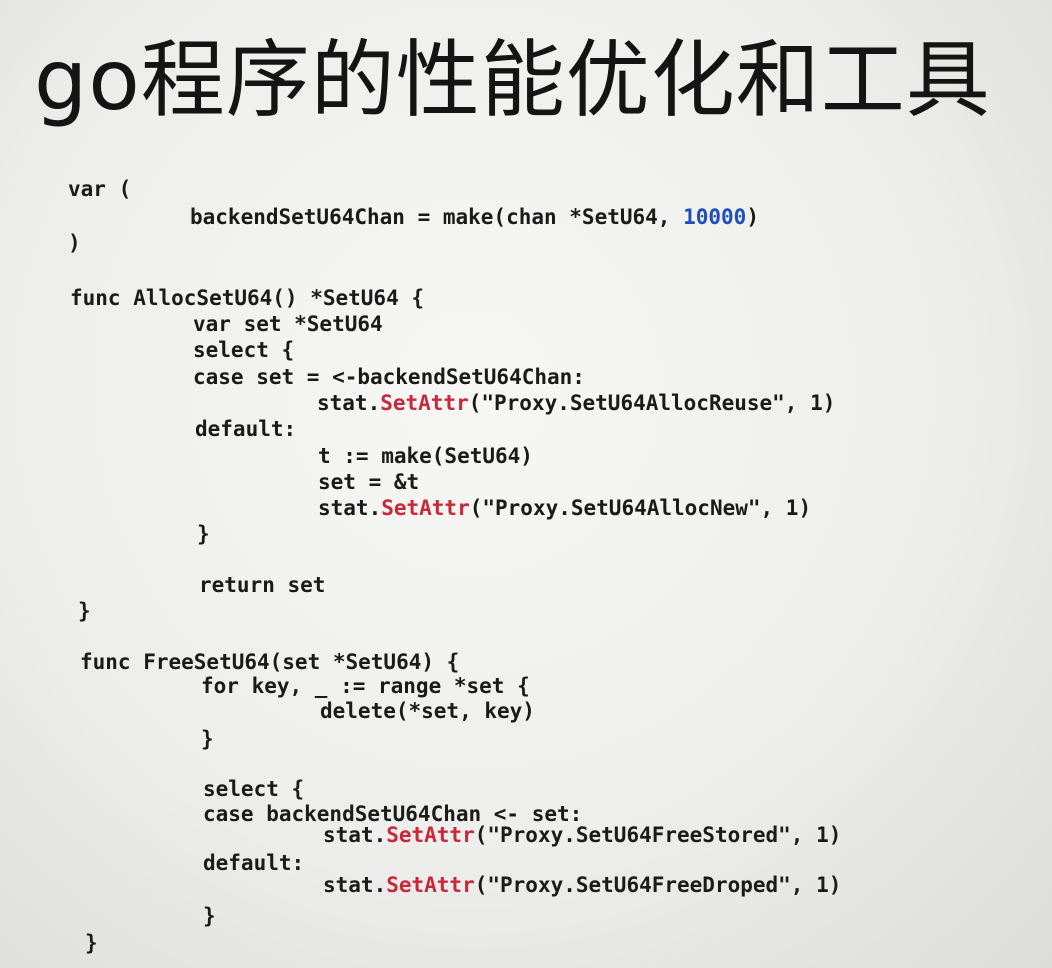  I want to click on code-text: delete(*set, key), so click(427, 711).